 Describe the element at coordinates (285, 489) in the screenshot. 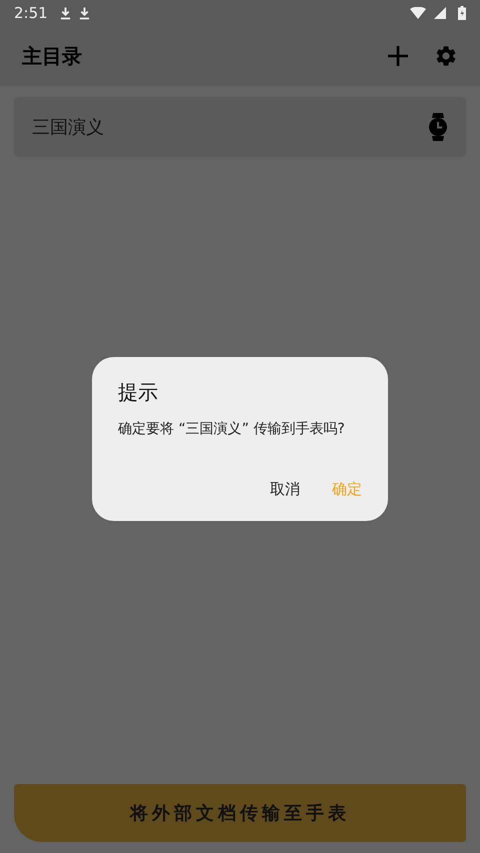

I see `dialog-button: 取消` at that location.